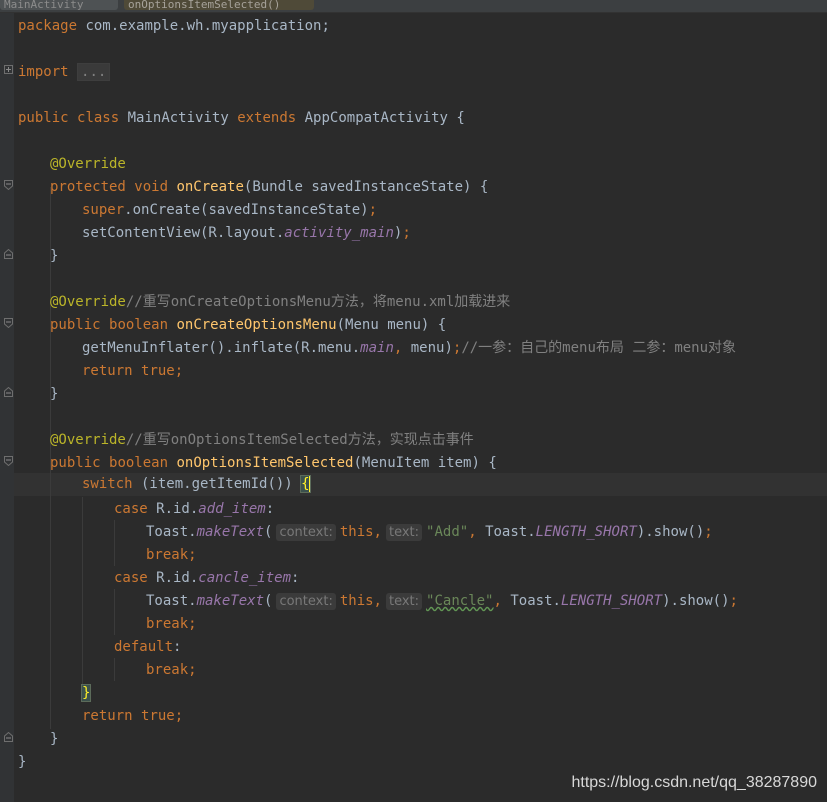 Image resolution: width=827 pixels, height=802 pixels. Describe the element at coordinates (221, 348) in the screenshot. I see `code-text: getMenuInflater().inflate(R.menu.` at that location.